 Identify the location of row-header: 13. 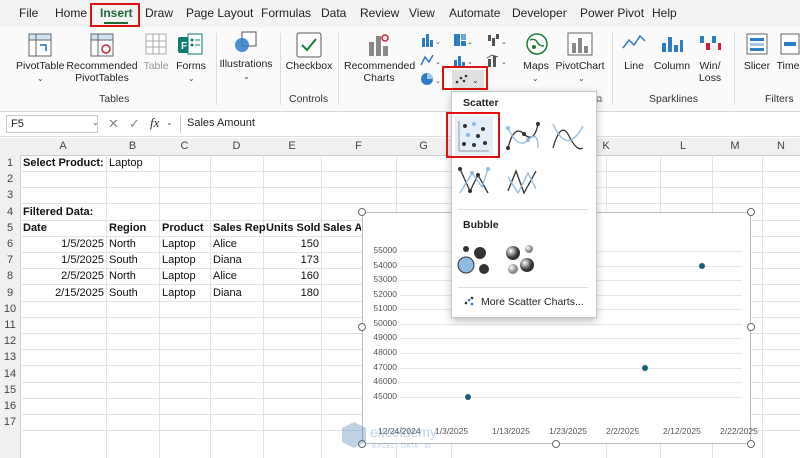
(10, 357).